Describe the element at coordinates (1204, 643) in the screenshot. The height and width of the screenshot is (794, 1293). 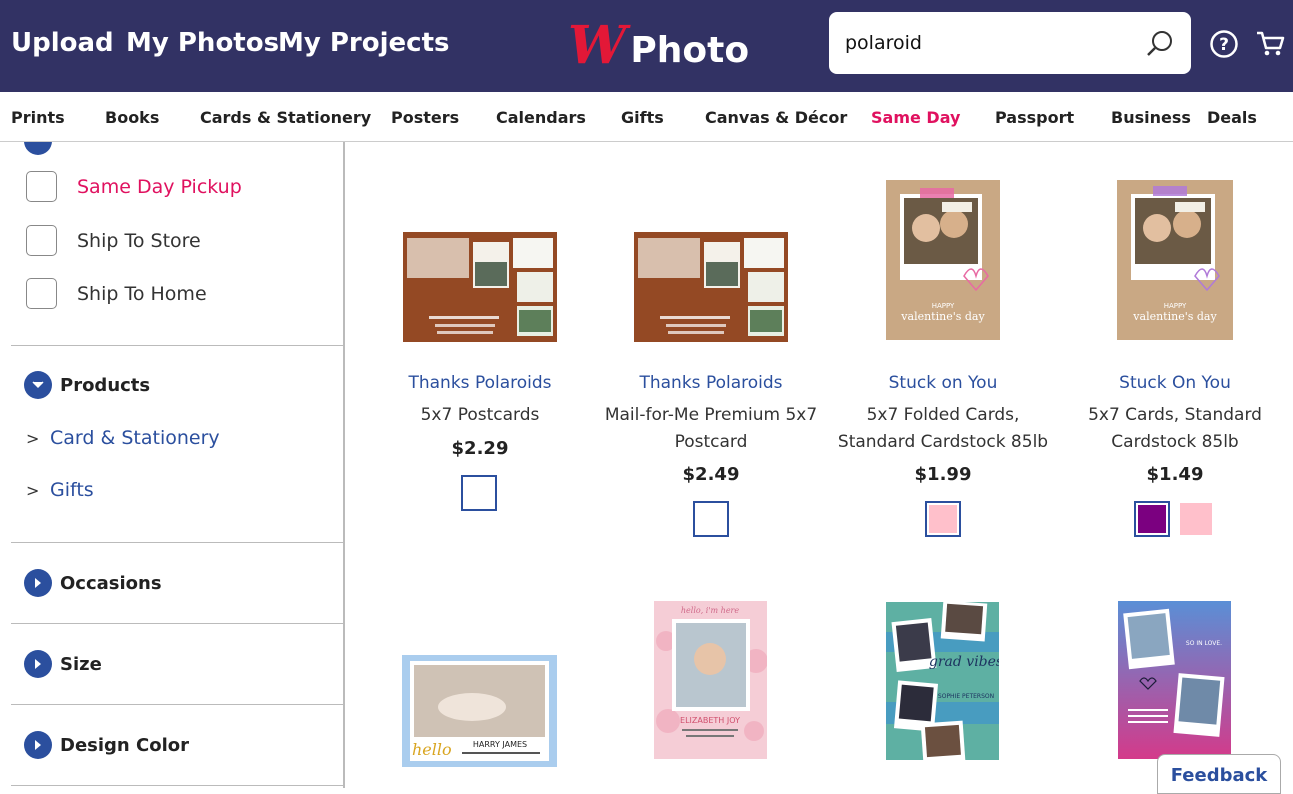
I see `thumb-so-in-love-text: SO IN LOVE.` at that location.